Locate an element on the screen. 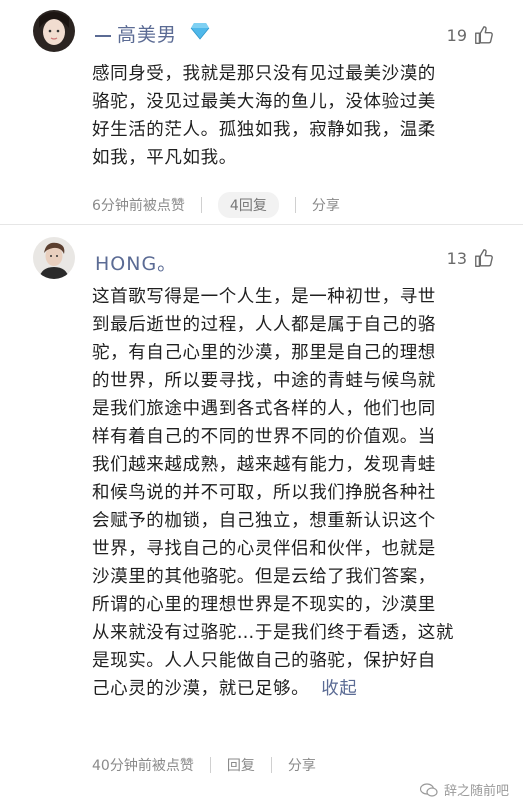 The height and width of the screenshot is (799, 523). comment-line: 是现实。人人只能做自己的骆驼，保护好自 is located at coordinates (264, 661).